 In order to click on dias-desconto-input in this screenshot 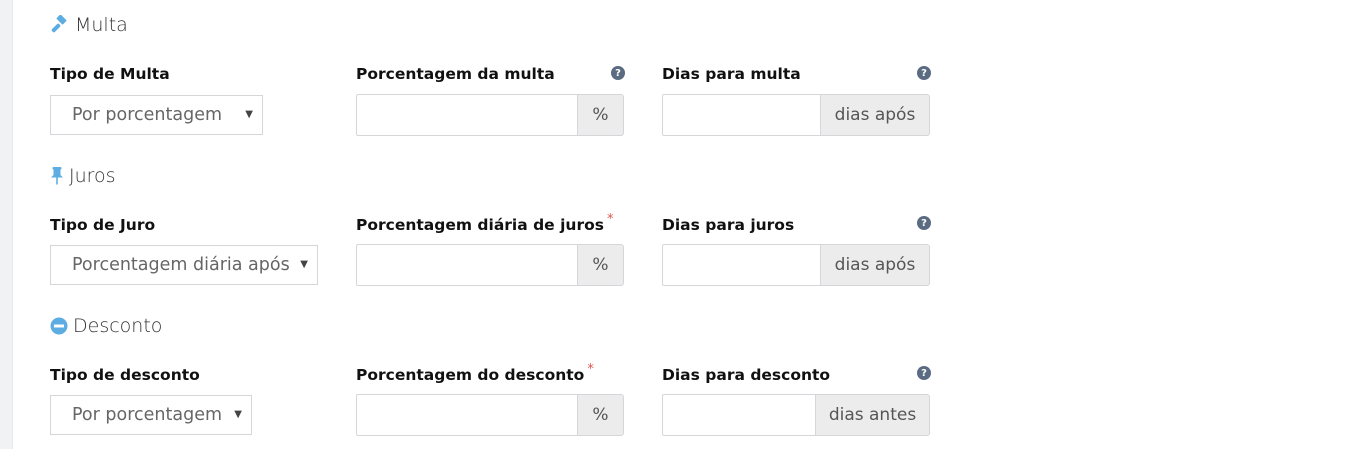, I will do `click(739, 415)`.